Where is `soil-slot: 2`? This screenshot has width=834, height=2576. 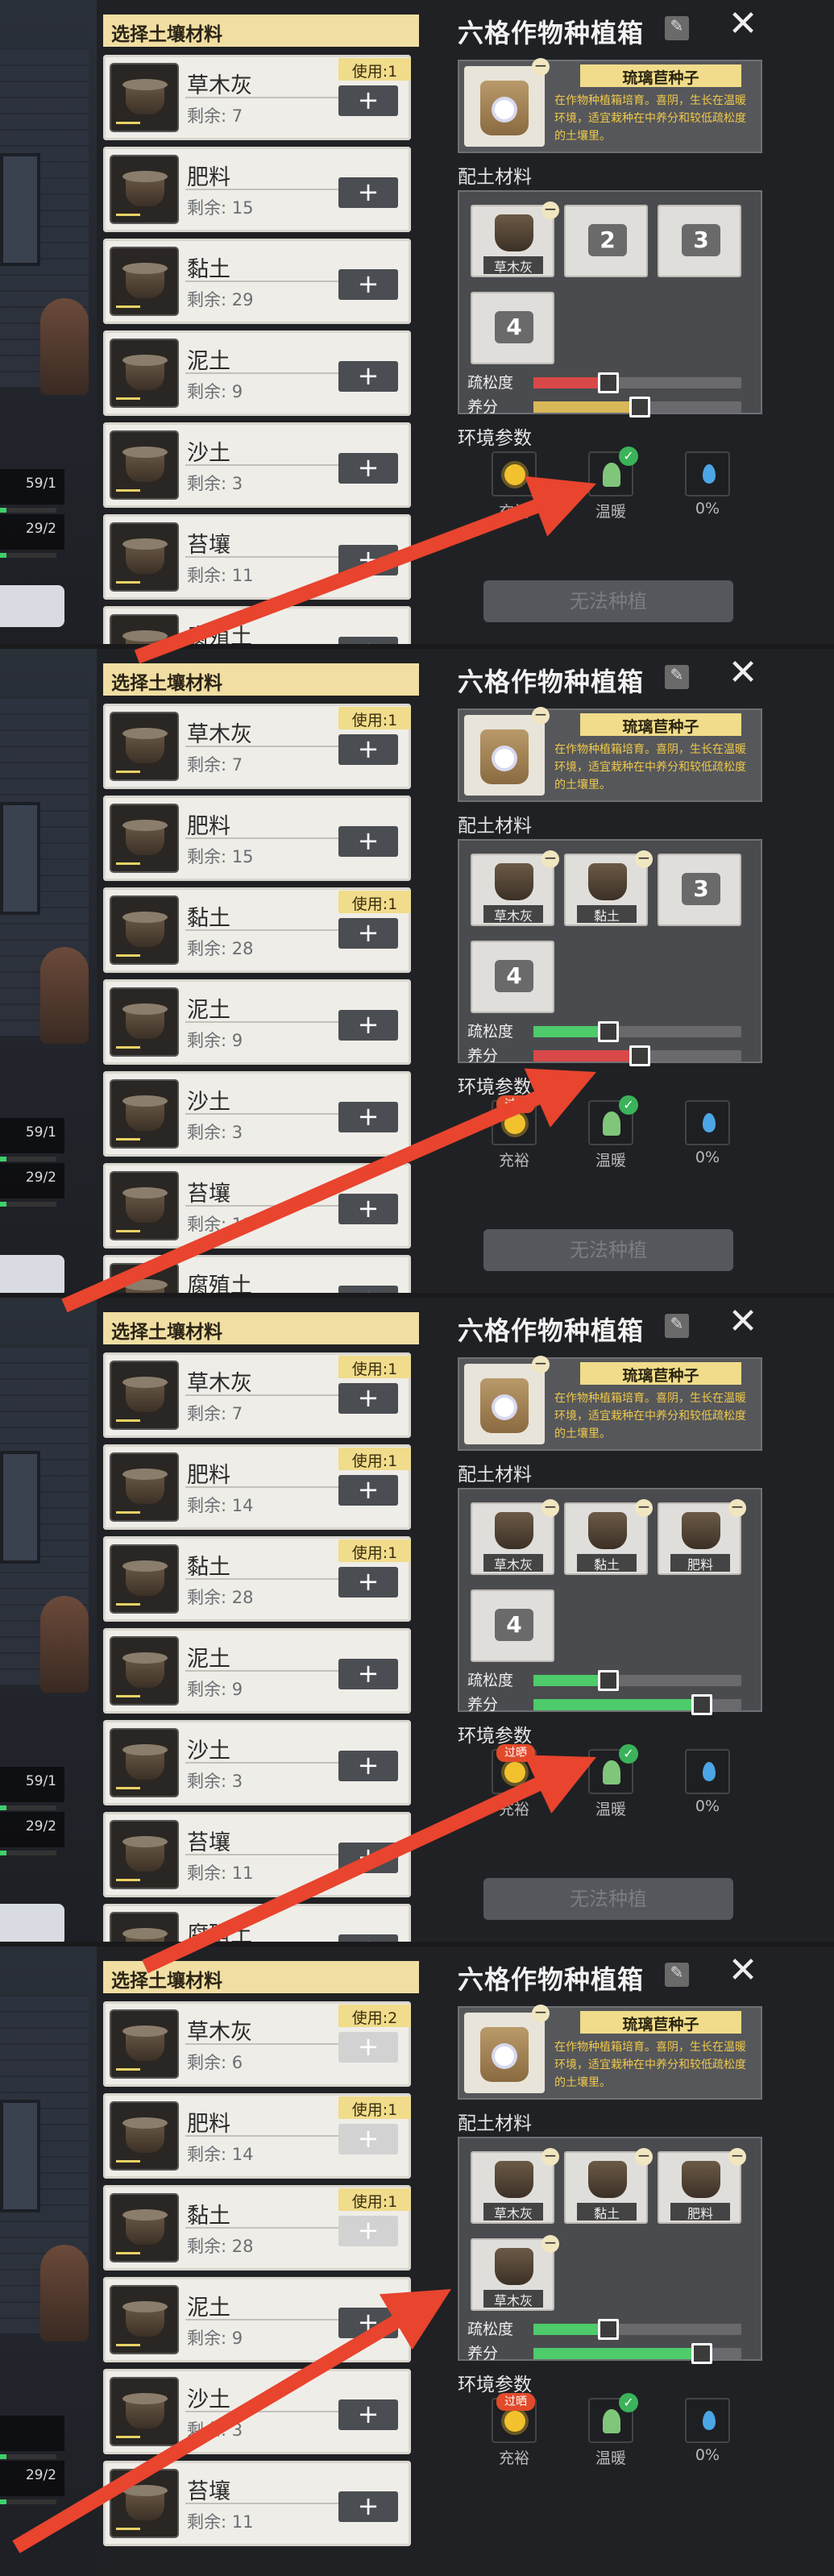 soil-slot: 2 is located at coordinates (606, 241).